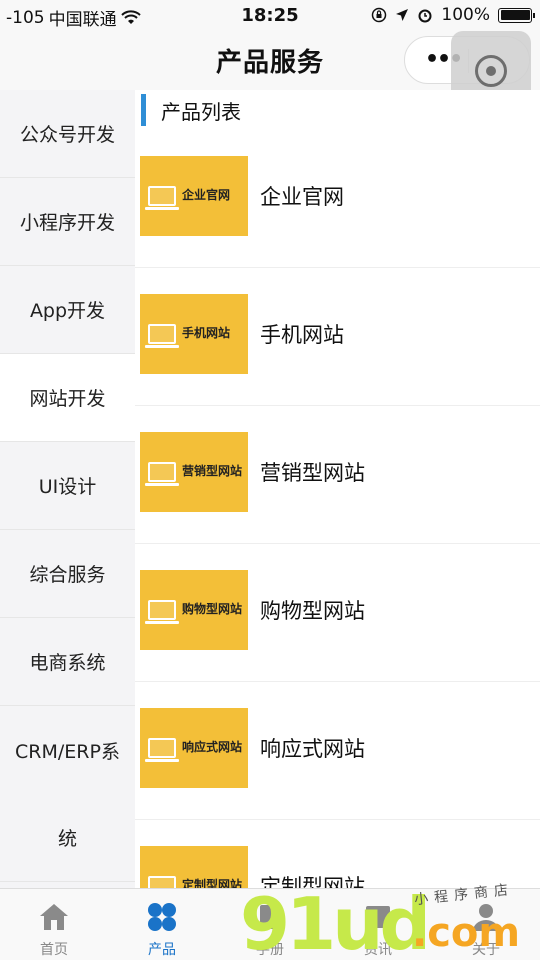 This screenshot has width=540, height=966. Describe the element at coordinates (270, 70) in the screenshot. I see `nav-bar: 产品服务 •••` at that location.